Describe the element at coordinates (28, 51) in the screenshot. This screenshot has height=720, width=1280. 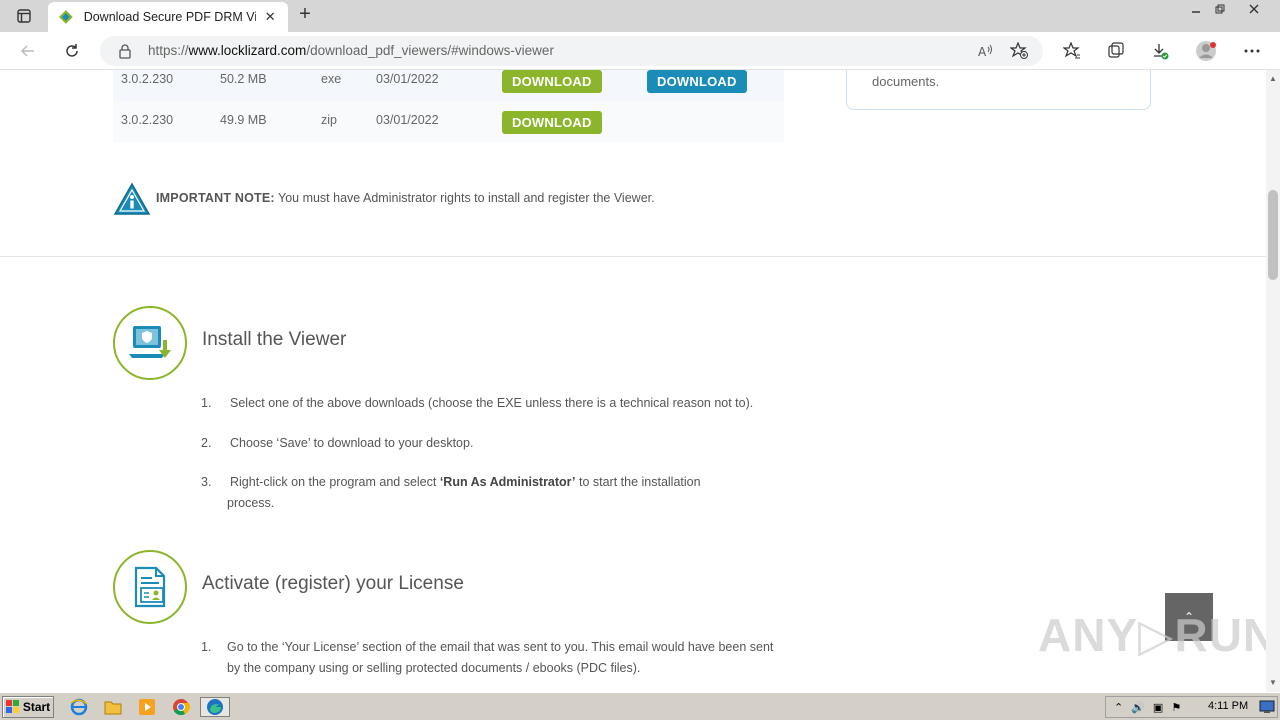
I see `back-arrow-icon` at that location.